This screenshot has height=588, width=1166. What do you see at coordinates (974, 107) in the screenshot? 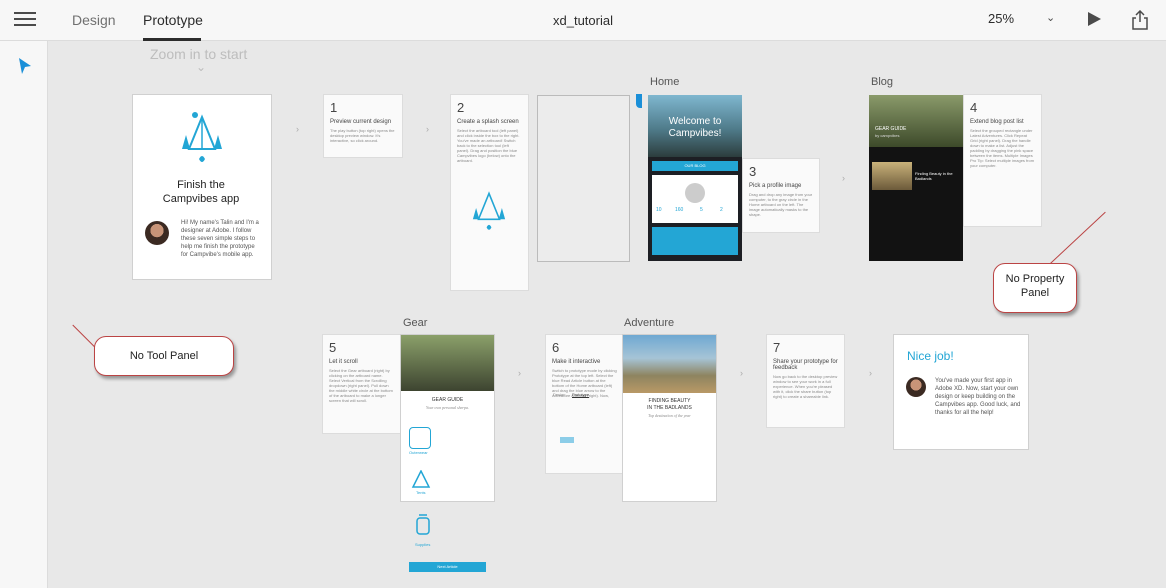
I see `step-number: 4` at bounding box center [974, 107].